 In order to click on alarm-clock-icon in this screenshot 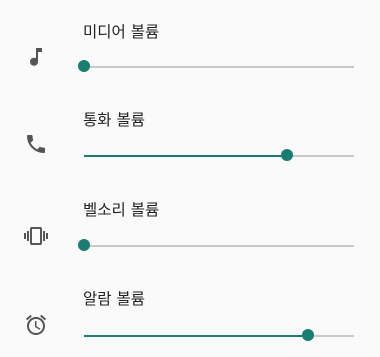, I will do `click(36, 325)`.